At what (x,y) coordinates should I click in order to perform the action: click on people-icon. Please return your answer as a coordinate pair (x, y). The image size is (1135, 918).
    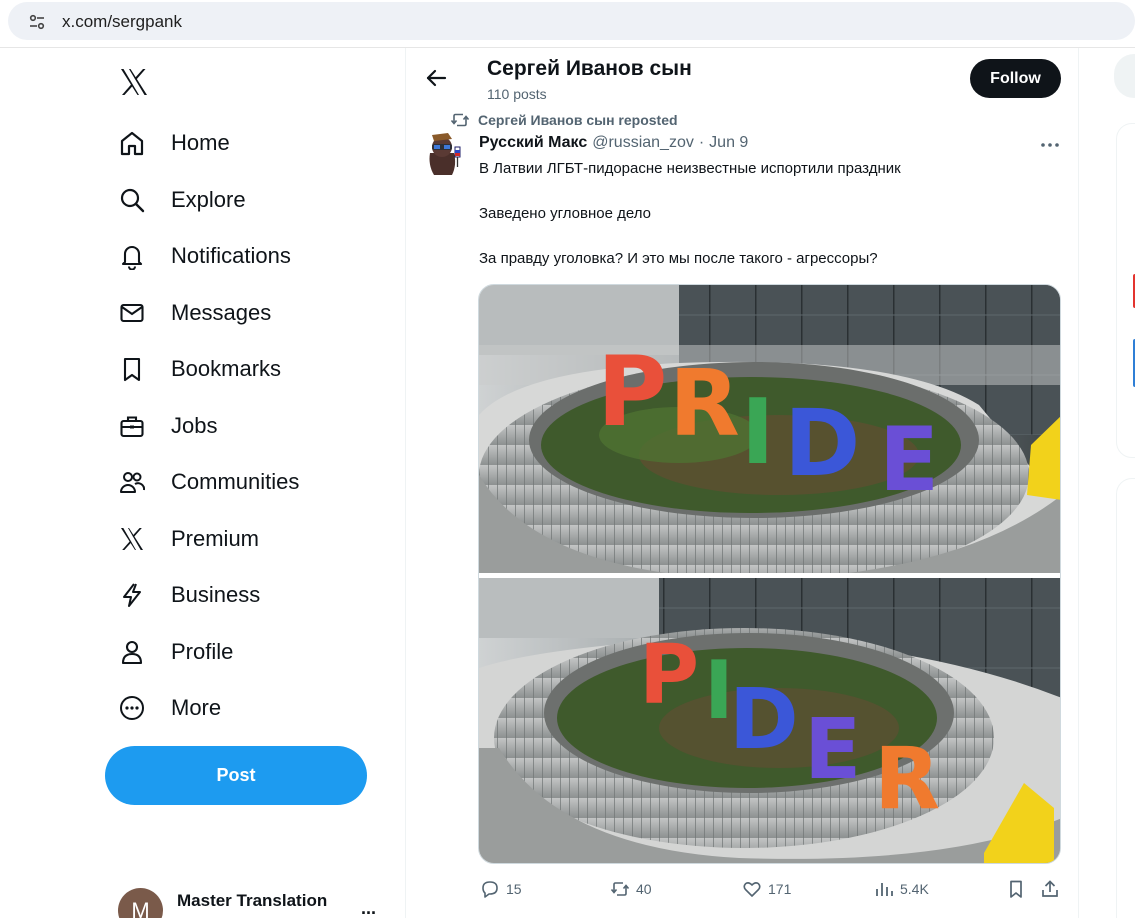
    Looking at the image, I should click on (133, 482).